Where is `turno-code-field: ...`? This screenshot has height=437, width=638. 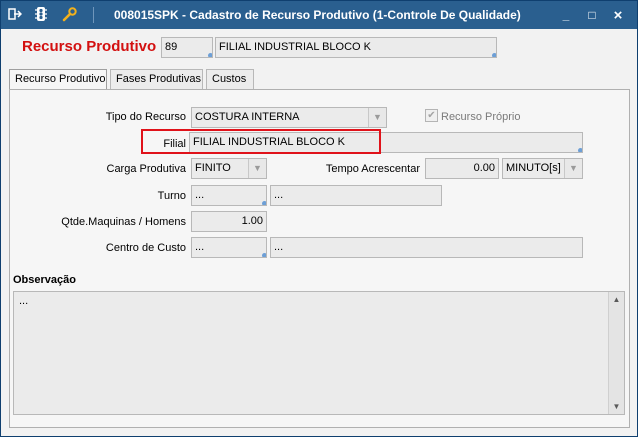 turno-code-field: ... is located at coordinates (229, 195).